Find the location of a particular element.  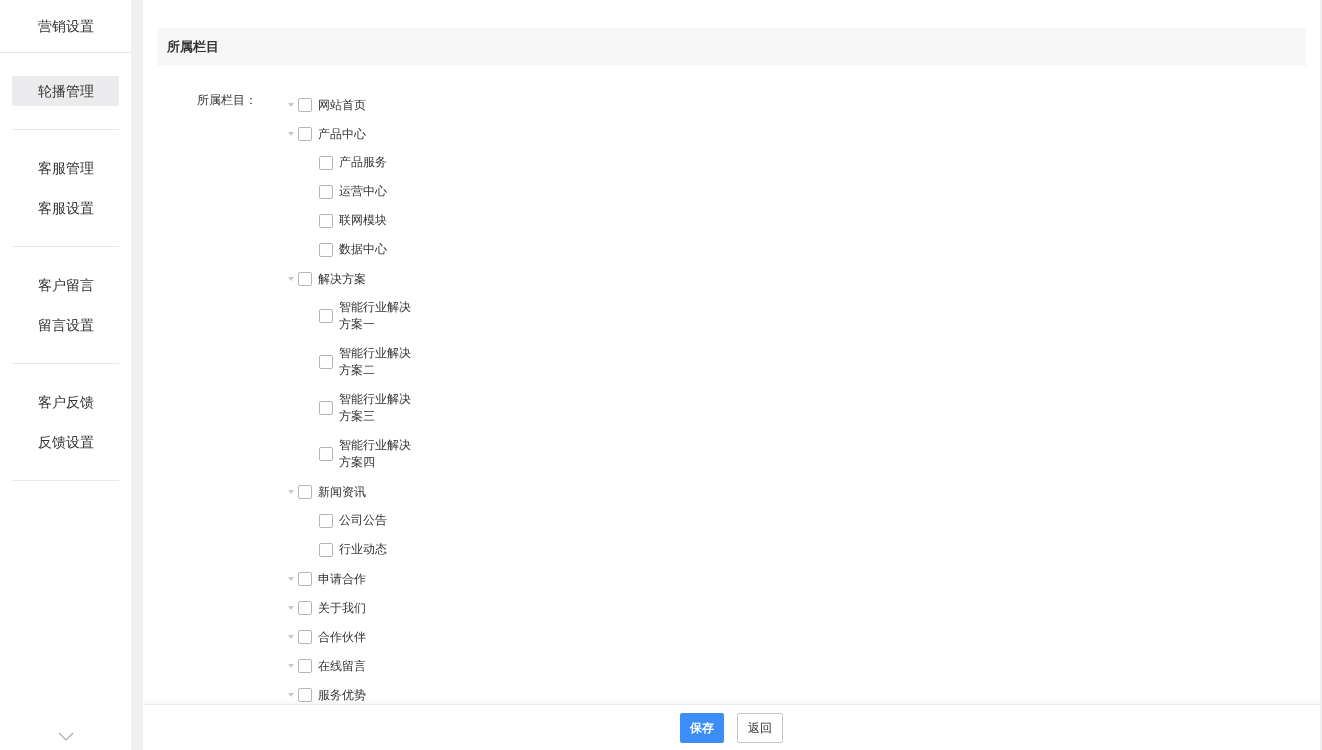

sidebar-item: 客户留言 is located at coordinates (65, 285).